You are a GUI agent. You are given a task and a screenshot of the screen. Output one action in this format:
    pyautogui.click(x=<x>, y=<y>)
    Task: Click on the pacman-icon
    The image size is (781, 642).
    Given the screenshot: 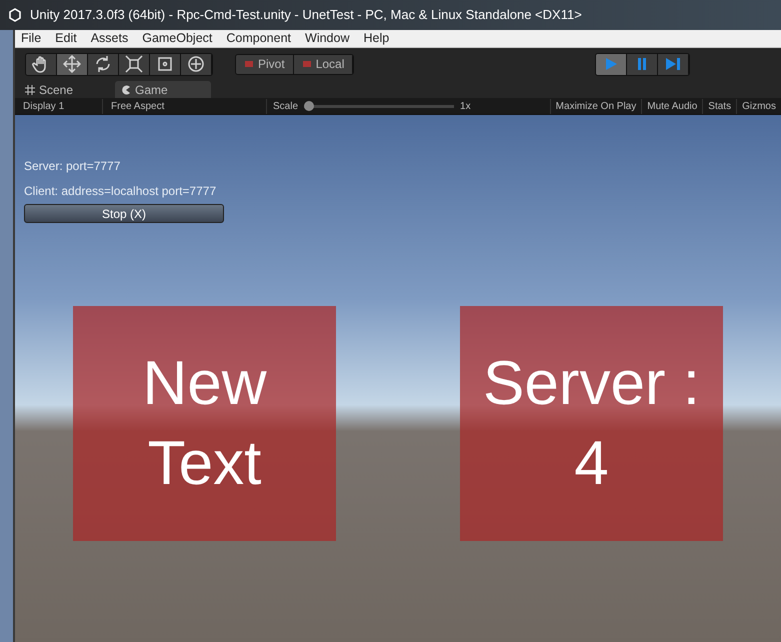 What is the action you would take?
    pyautogui.click(x=126, y=89)
    